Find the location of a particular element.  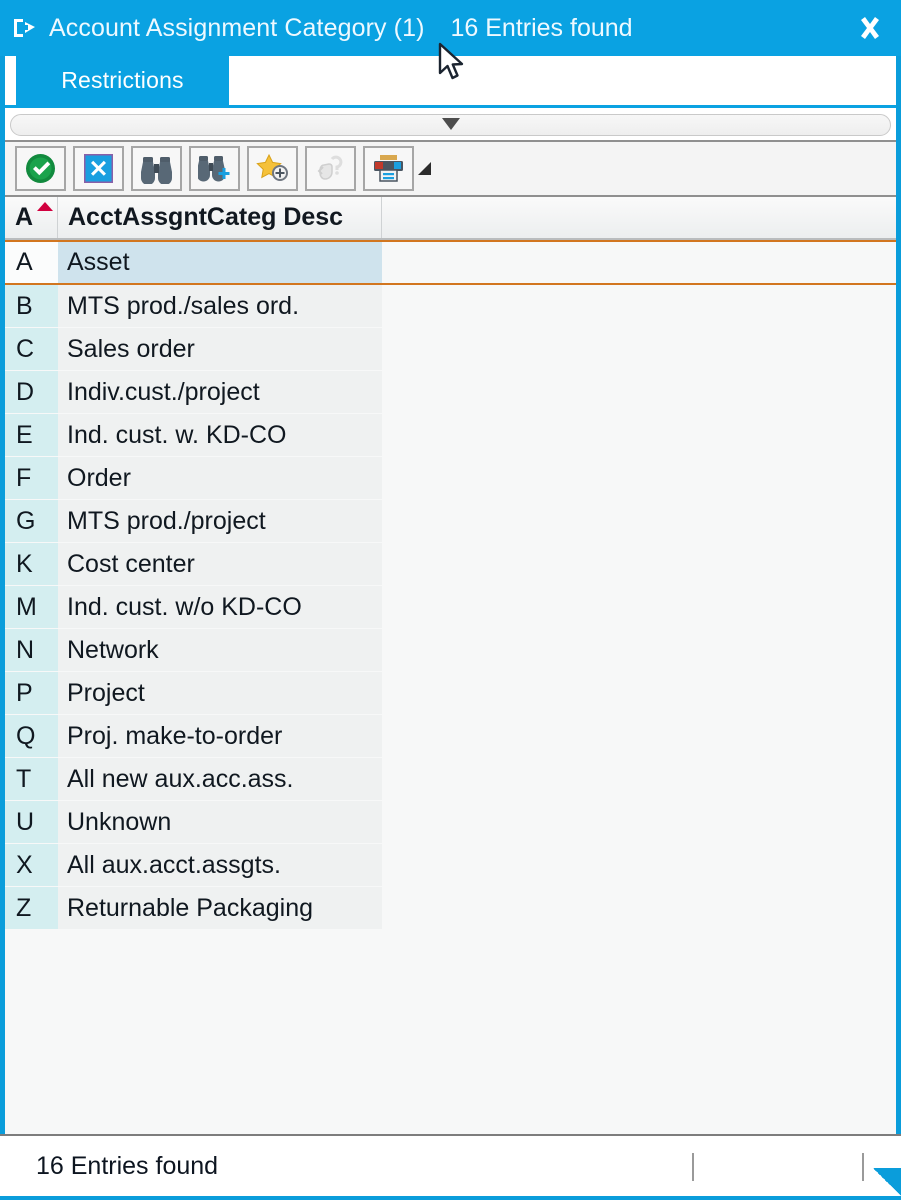

tab-restrictions: Restrictions is located at coordinates (122, 80).